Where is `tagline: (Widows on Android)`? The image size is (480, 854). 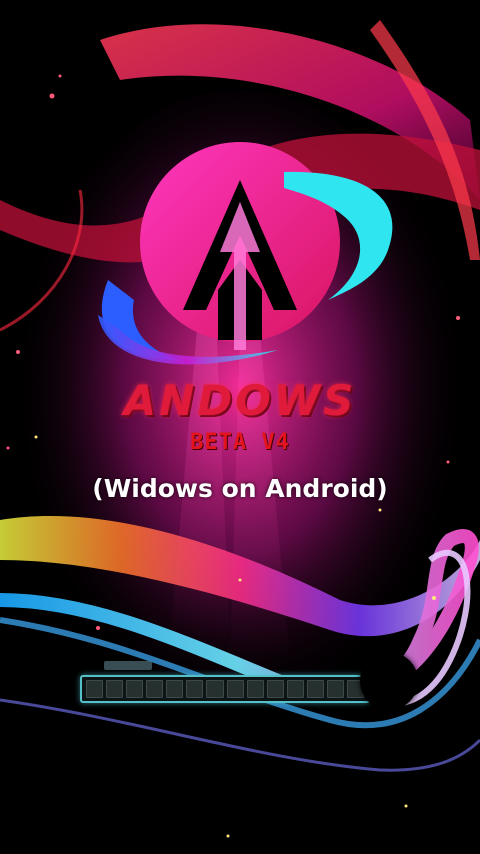 tagline: (Widows on Android) is located at coordinates (240, 488).